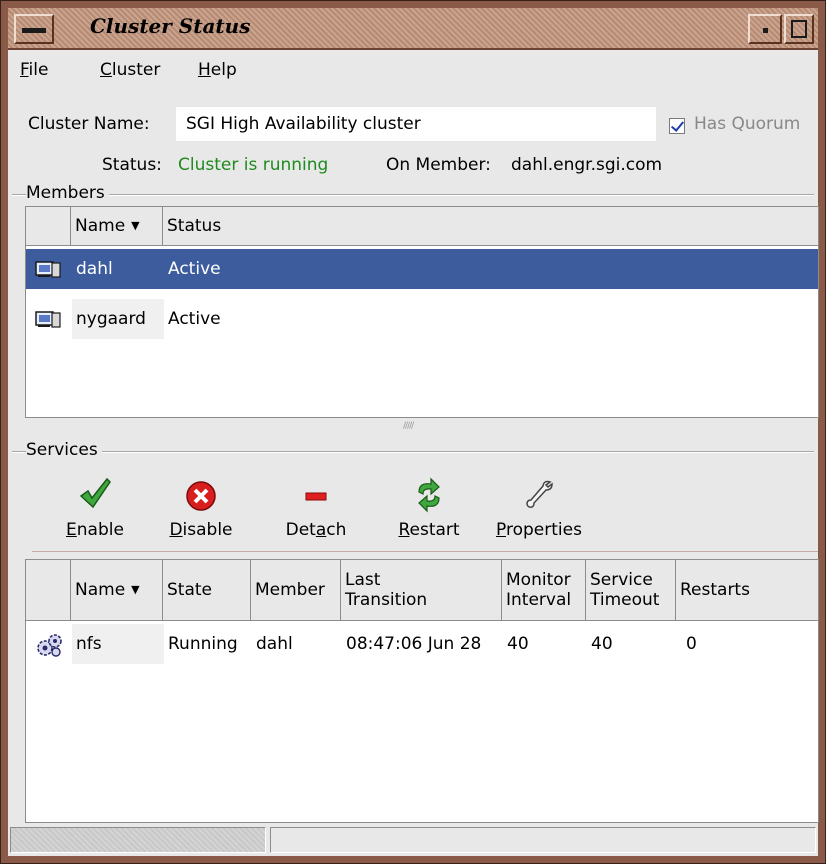 The height and width of the screenshot is (864, 826). Describe the element at coordinates (48, 590) in the screenshot. I see `services-header-icon-column` at that location.